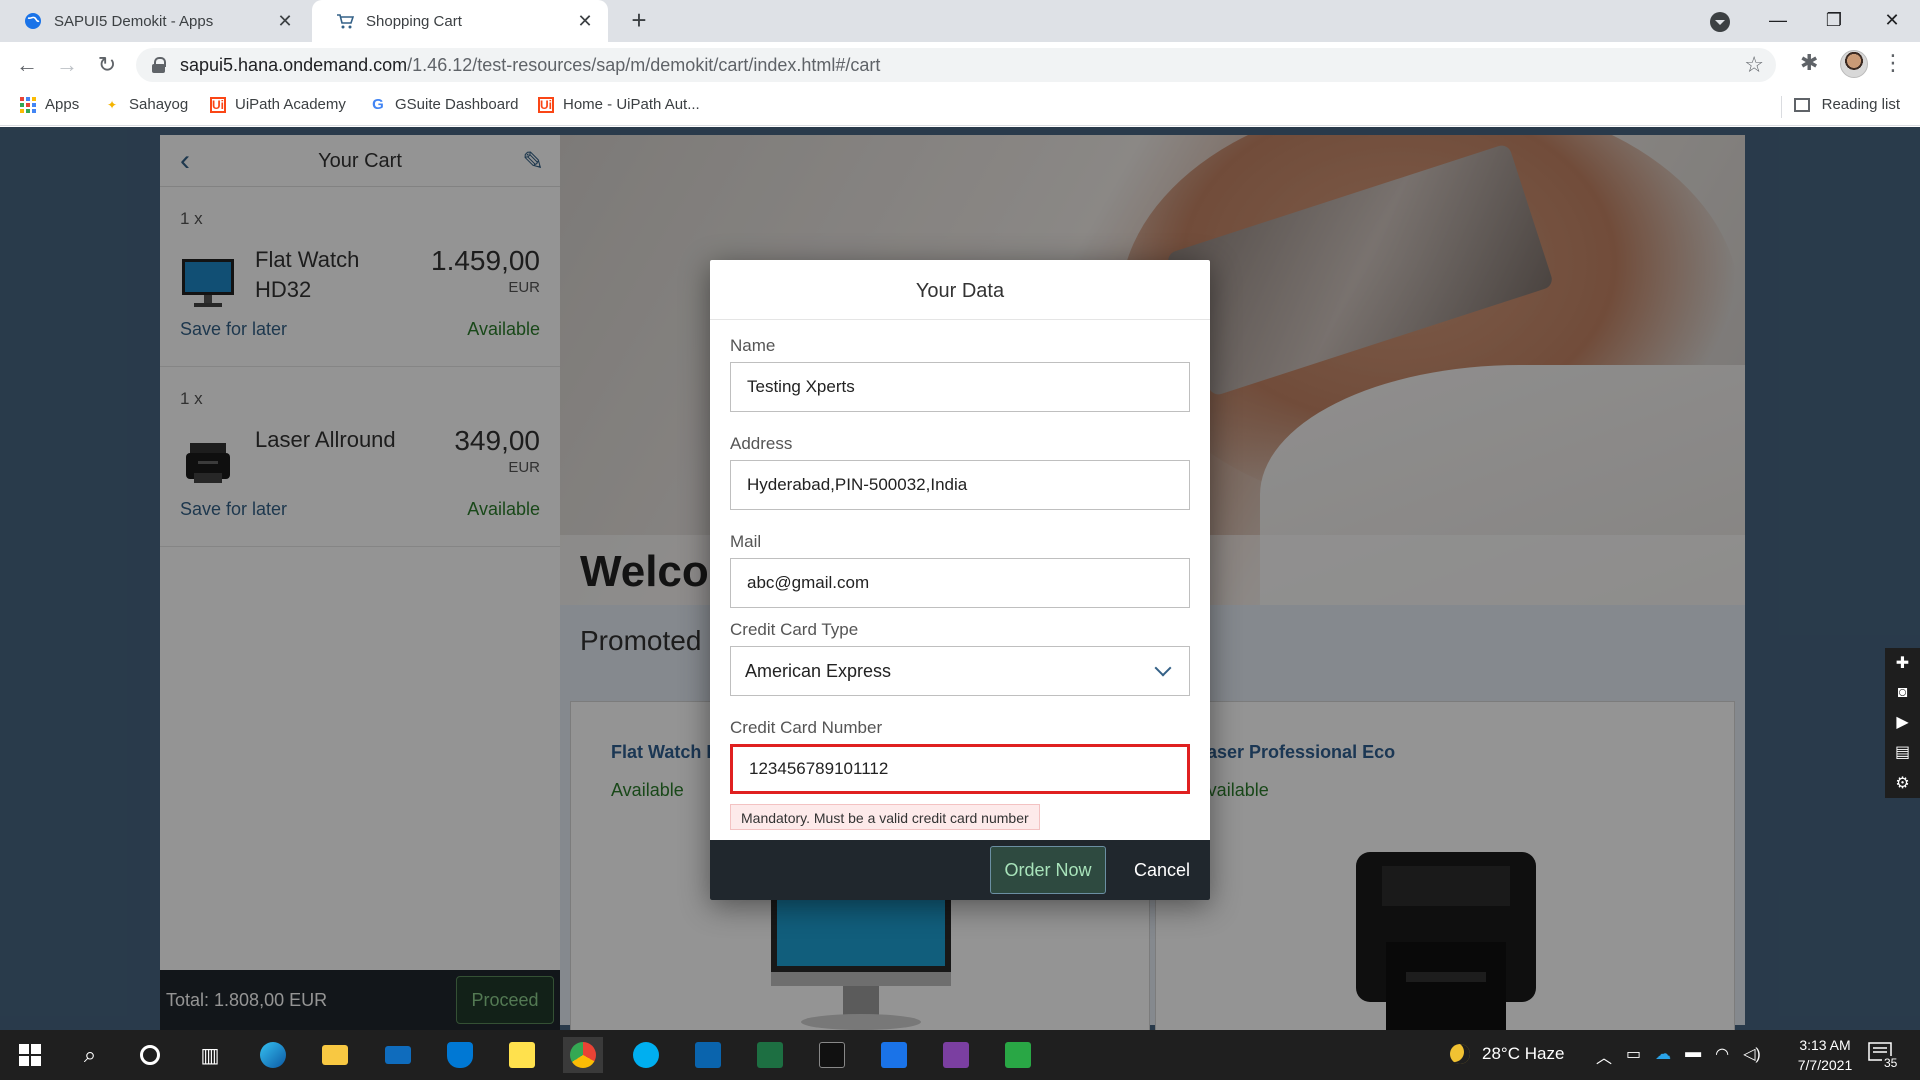 This screenshot has height=1080, width=1920. What do you see at coordinates (457, 104) in the screenshot?
I see `bookmark-label: GSuite Dashboard` at bounding box center [457, 104].